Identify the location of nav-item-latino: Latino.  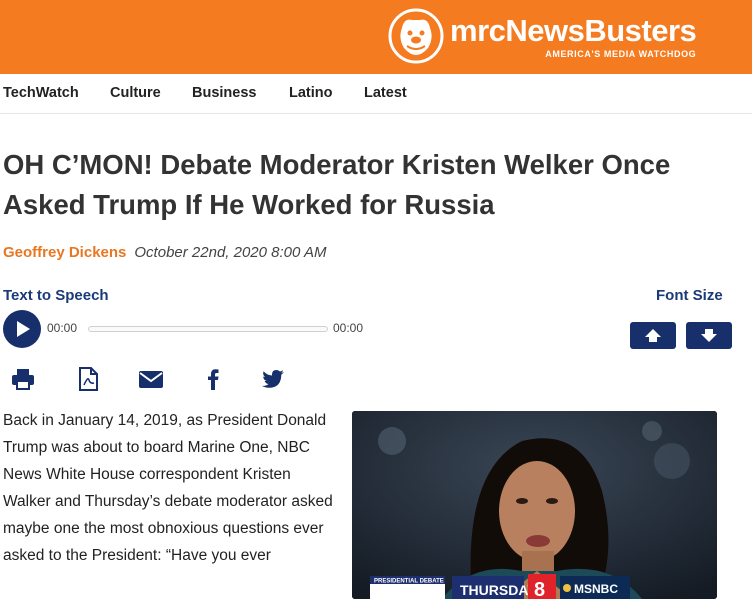
(311, 93).